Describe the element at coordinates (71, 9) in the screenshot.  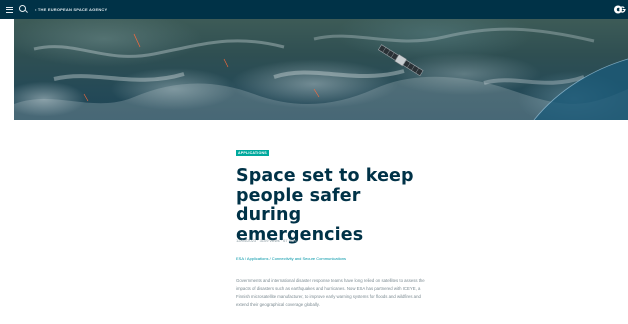
I see `brand-link: • THE EUROPEAN SPACE AGENCY` at that location.